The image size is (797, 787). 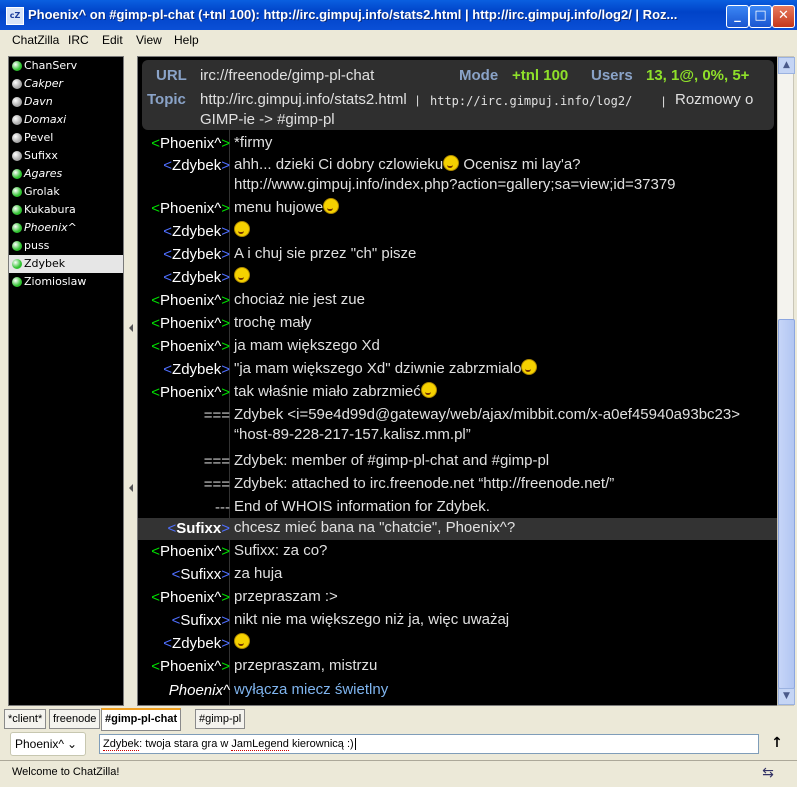 I want to click on user-list-item: Pevel, so click(x=66, y=138).